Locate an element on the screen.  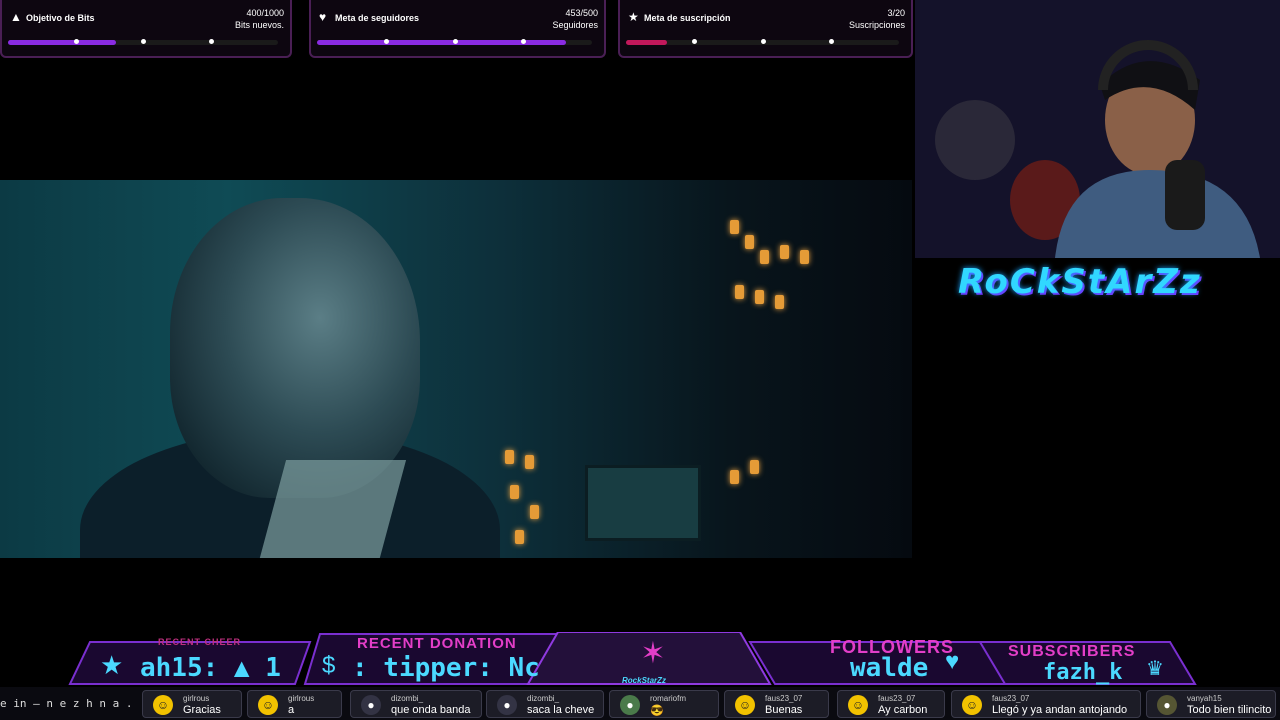
recent-cheer-value: ah15: ▲ 1 is located at coordinates (210, 668).